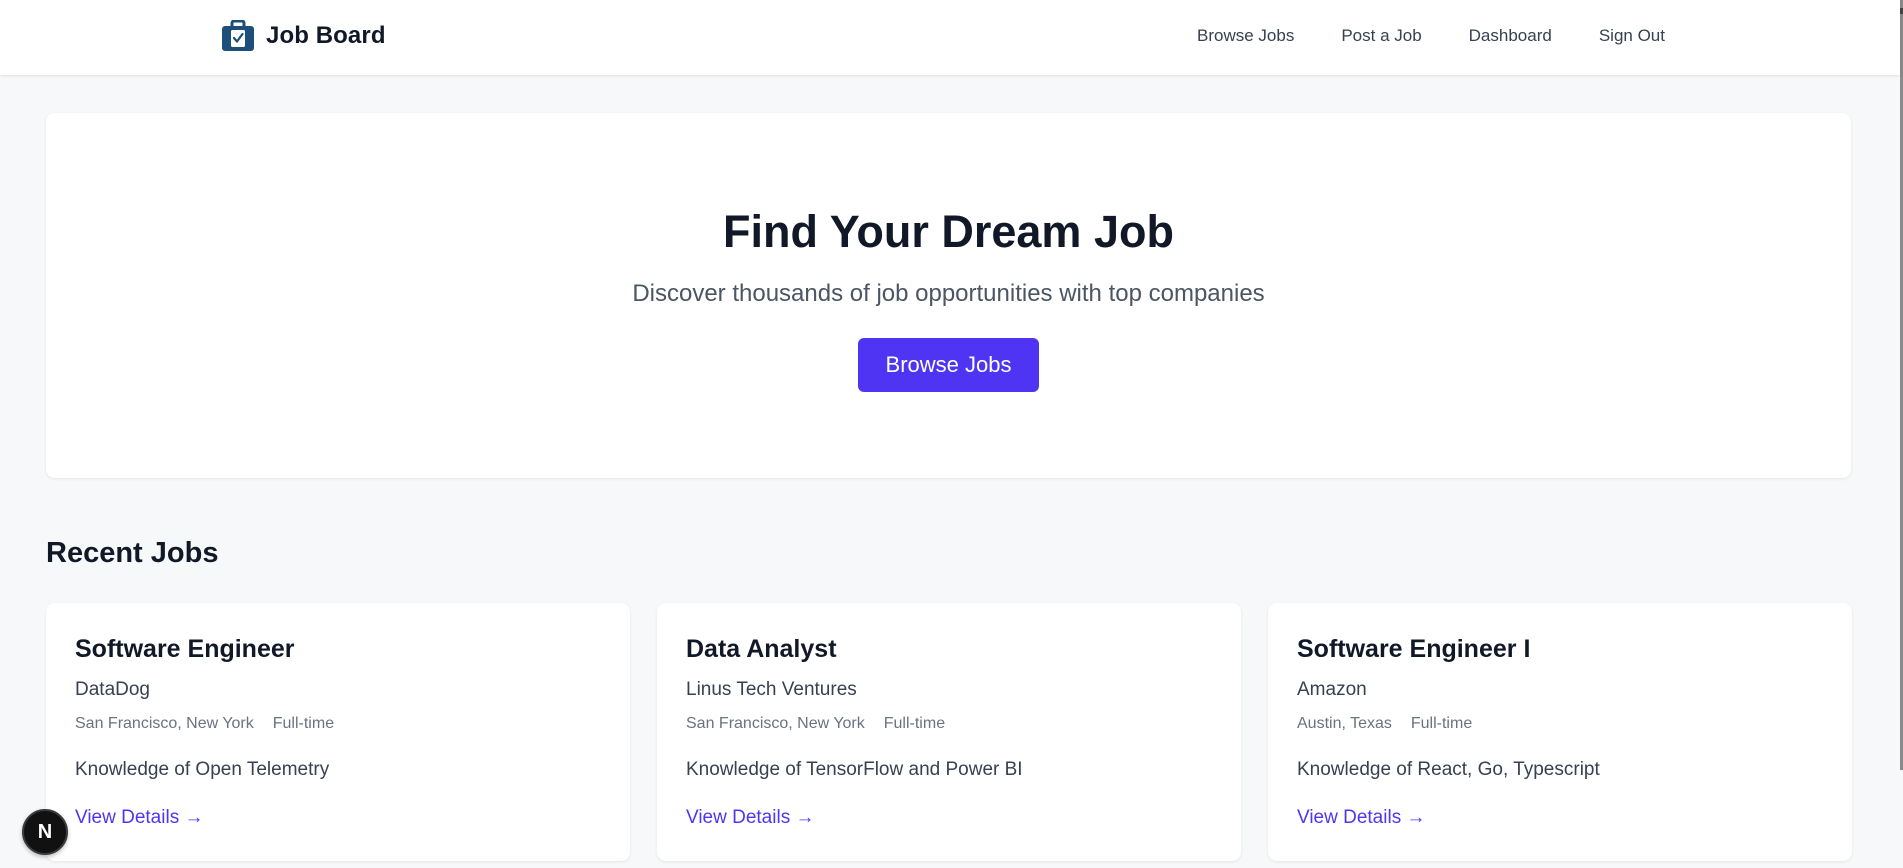 The height and width of the screenshot is (868, 1903). I want to click on briefcase-check-icon, so click(238, 35).